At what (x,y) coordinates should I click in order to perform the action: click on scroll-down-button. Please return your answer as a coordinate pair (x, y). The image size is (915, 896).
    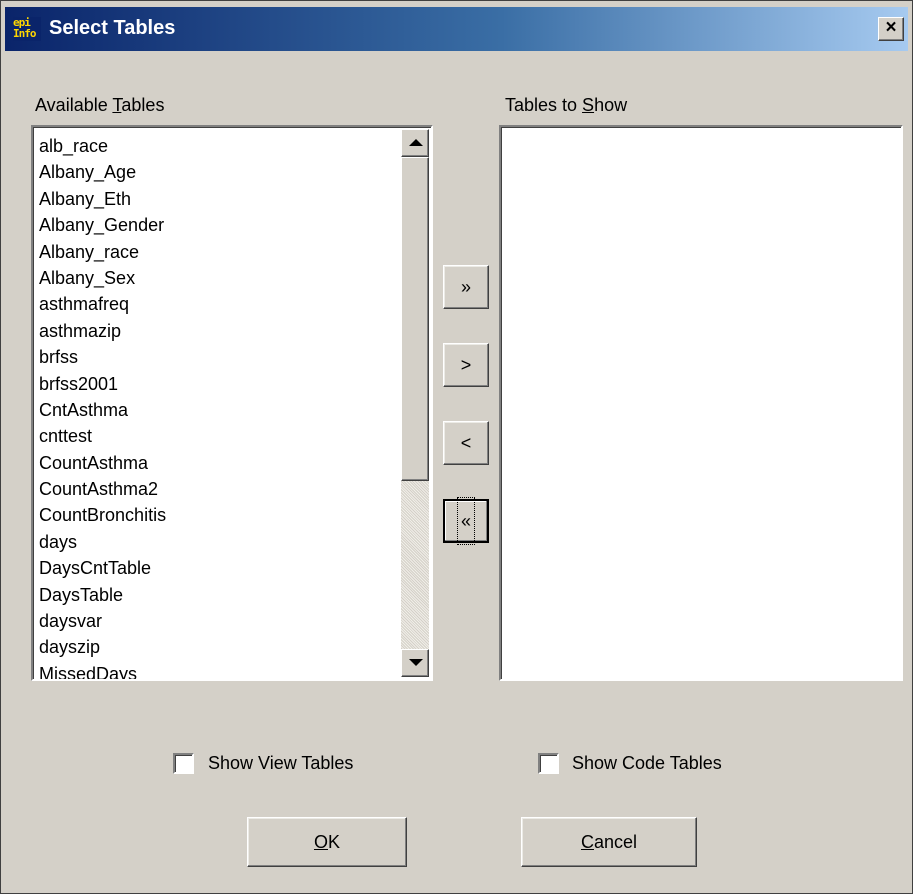
    Looking at the image, I should click on (415, 663).